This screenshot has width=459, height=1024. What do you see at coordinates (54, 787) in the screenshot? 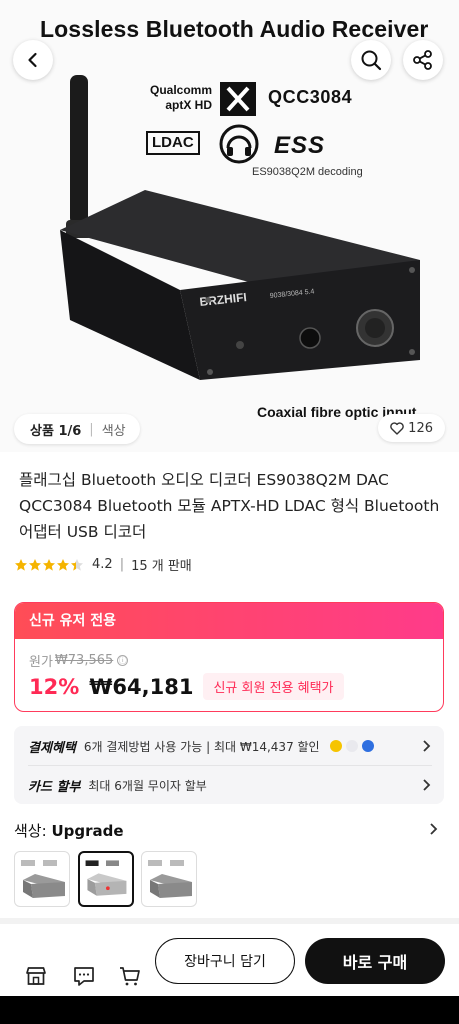
I see `installment-key: 카드 할부` at bounding box center [54, 787].